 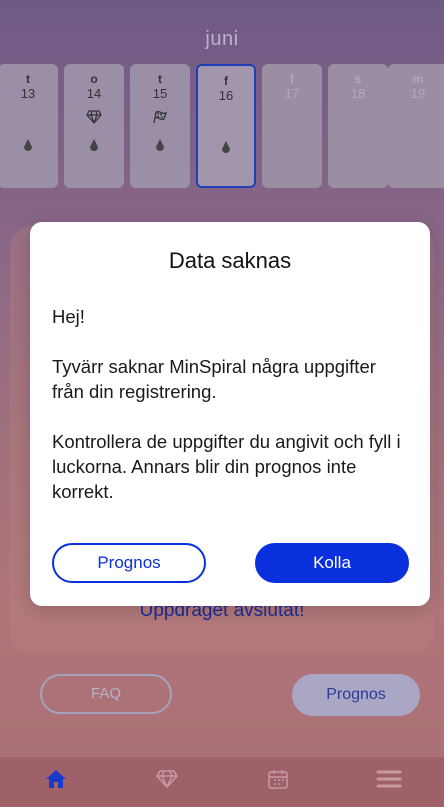 What do you see at coordinates (332, 563) in the screenshot?
I see `check-button: Kolla` at bounding box center [332, 563].